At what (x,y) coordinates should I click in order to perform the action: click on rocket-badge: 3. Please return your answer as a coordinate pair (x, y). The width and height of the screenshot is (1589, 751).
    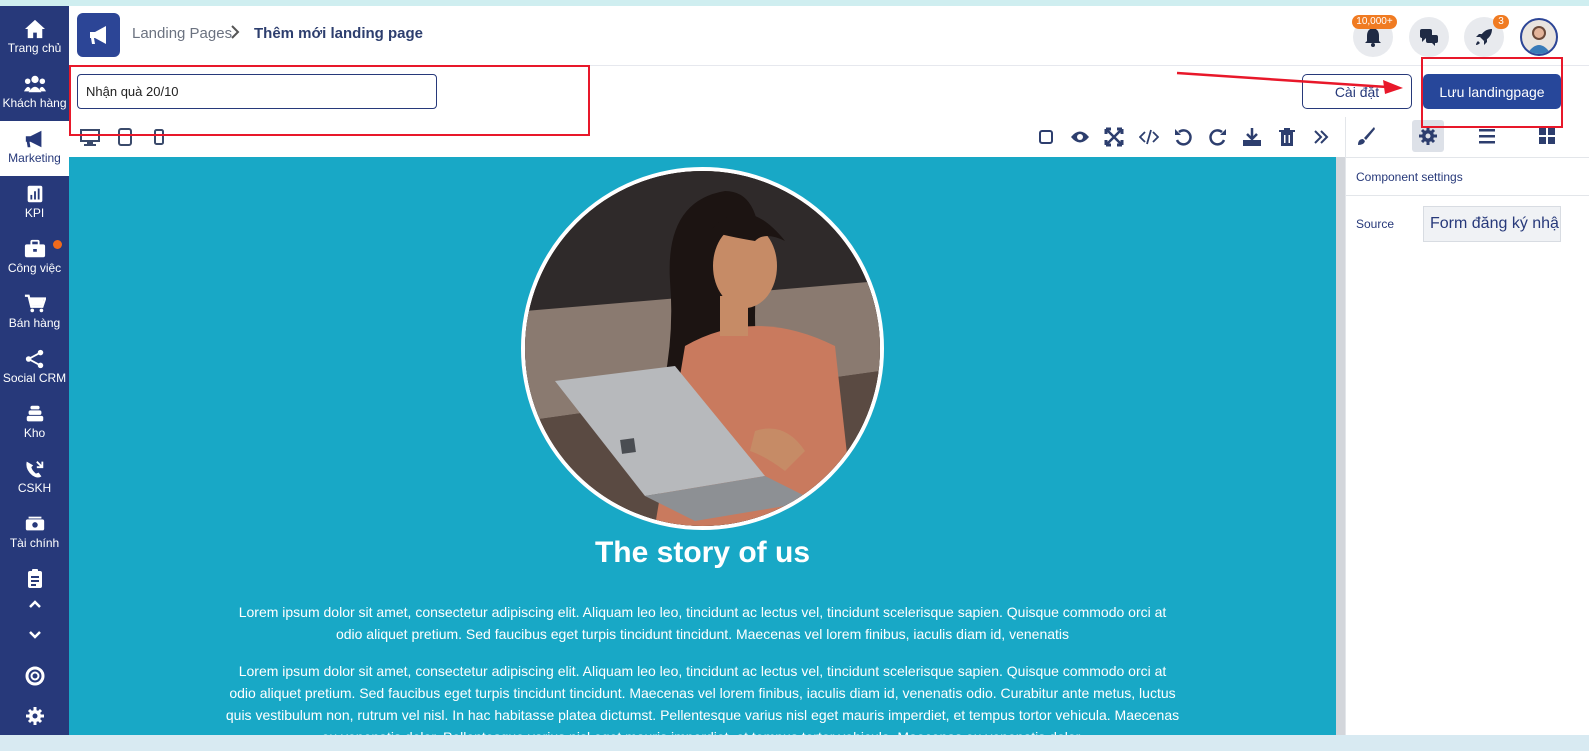
    Looking at the image, I should click on (1501, 22).